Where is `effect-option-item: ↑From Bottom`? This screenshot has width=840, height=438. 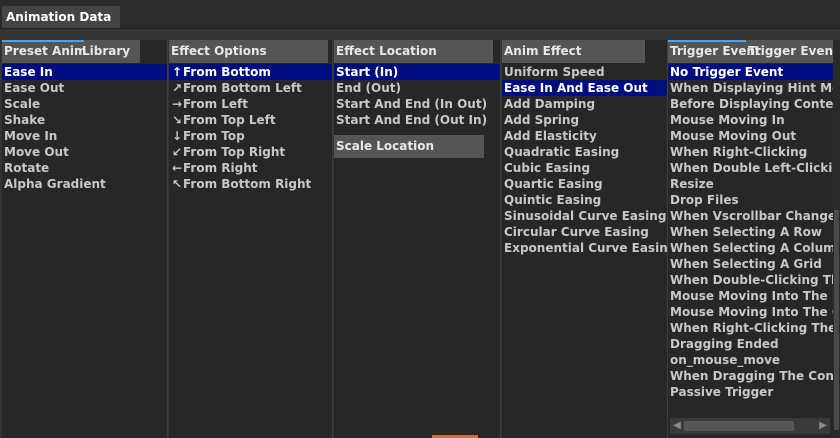
effect-option-item: ↑From Bottom is located at coordinates (250, 72).